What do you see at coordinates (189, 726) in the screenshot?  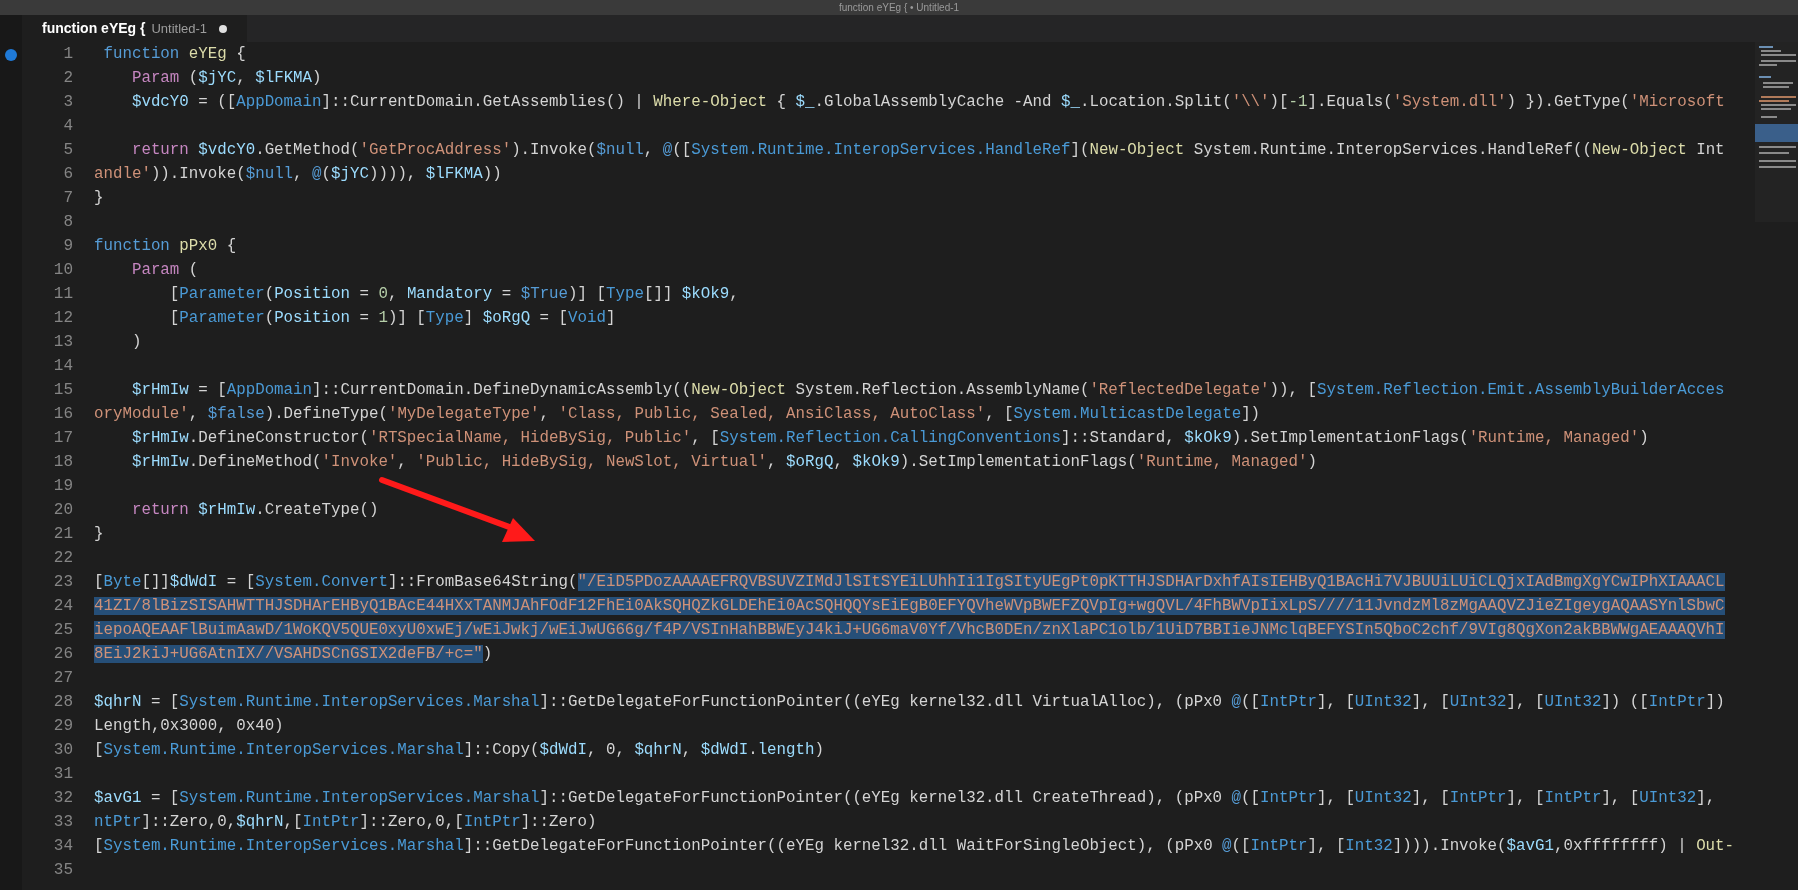 I see `code-line: Length,0x3000, 0x40)` at bounding box center [189, 726].